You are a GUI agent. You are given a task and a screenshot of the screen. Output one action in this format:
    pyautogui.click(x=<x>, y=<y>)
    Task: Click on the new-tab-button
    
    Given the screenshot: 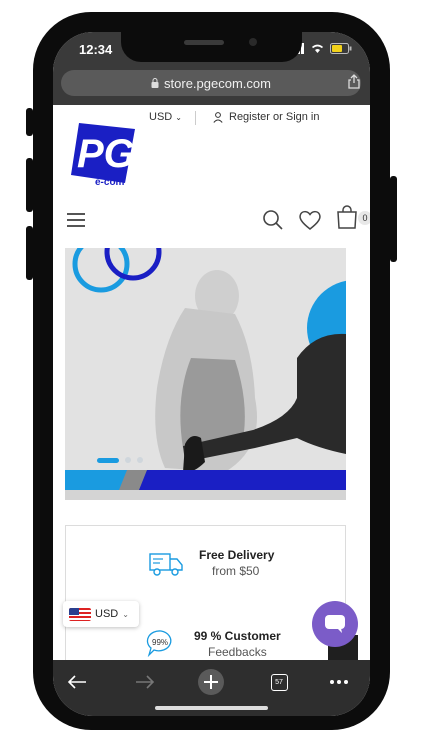 What is the action you would take?
    pyautogui.click(x=211, y=682)
    